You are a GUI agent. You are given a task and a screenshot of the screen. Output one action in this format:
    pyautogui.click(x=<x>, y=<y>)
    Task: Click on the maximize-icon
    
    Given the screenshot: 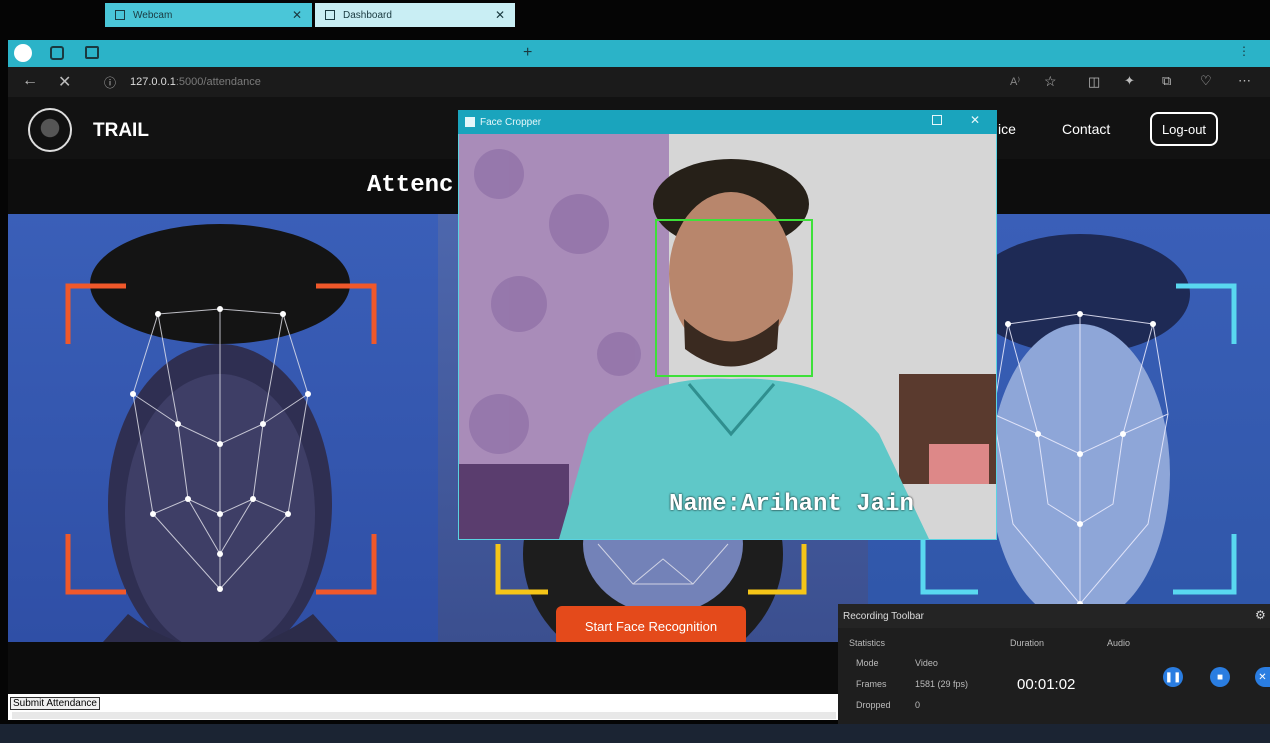 What is the action you would take?
    pyautogui.click(x=937, y=120)
    